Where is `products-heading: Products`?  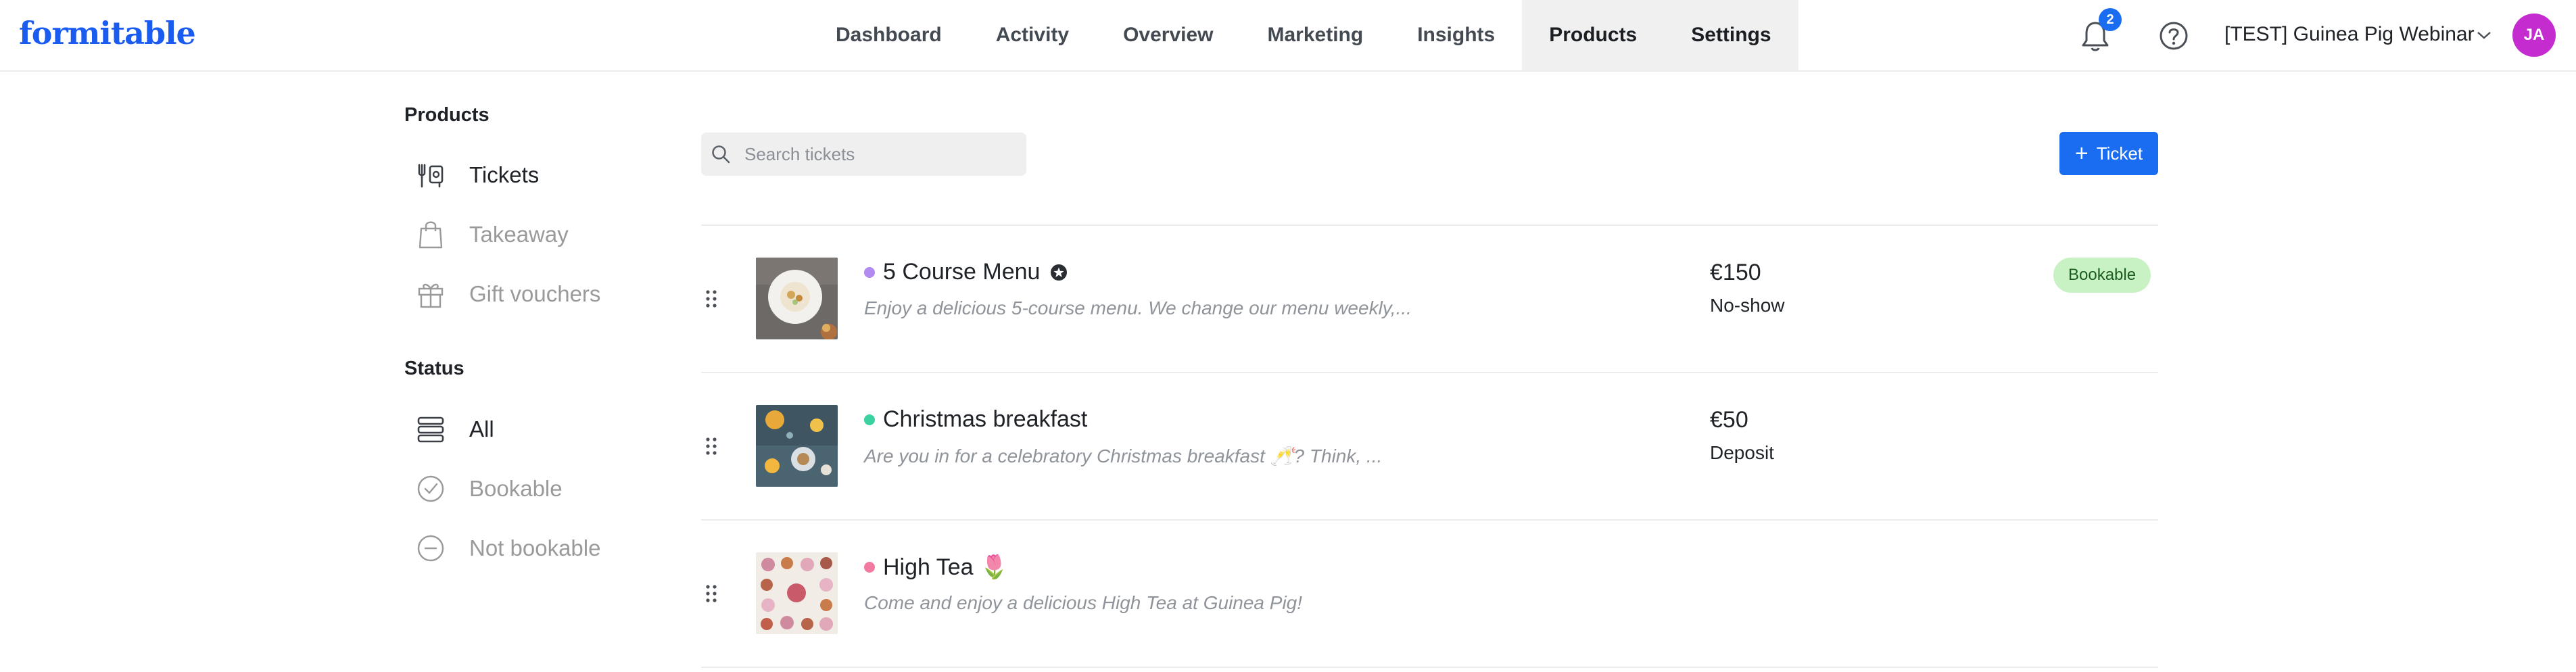
products-heading: Products is located at coordinates (447, 115).